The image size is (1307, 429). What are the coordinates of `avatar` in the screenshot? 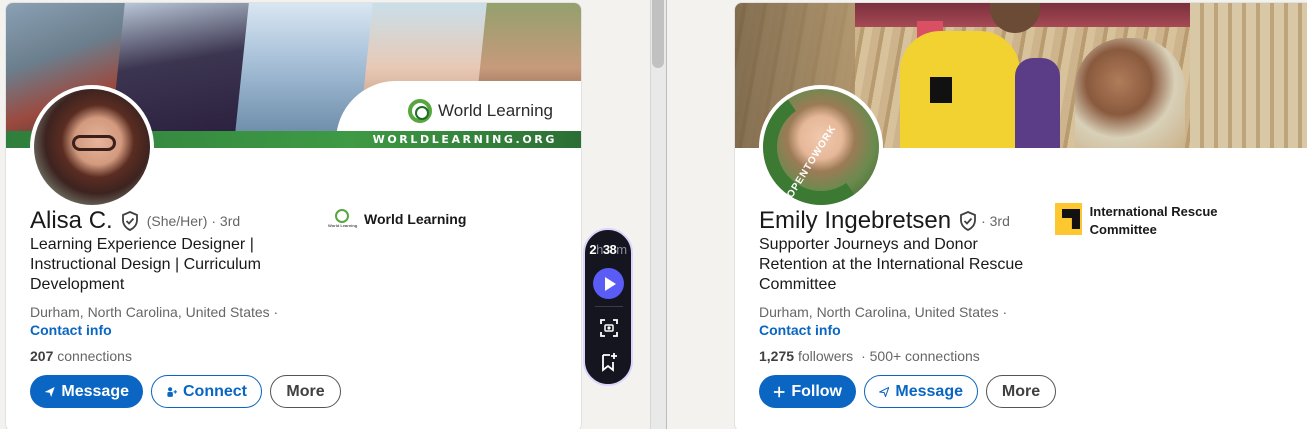 It's located at (92, 147).